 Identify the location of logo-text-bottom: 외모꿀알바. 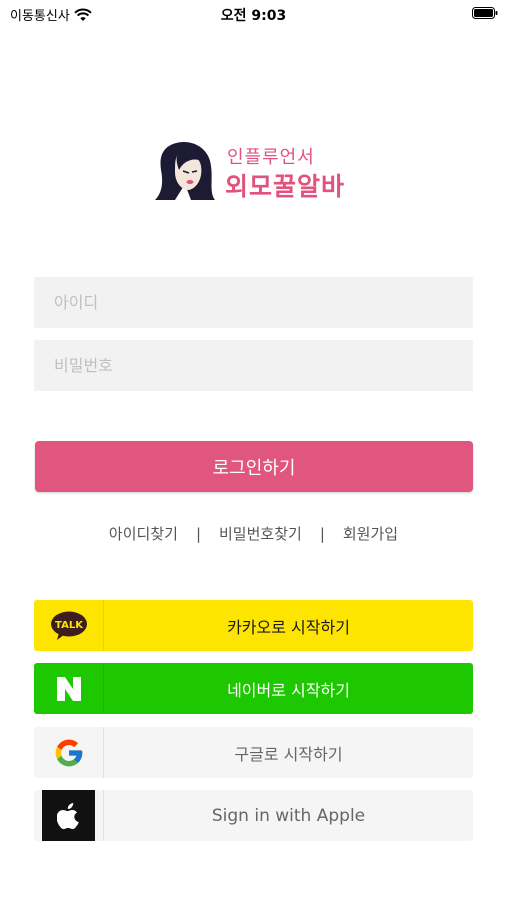
(285, 186).